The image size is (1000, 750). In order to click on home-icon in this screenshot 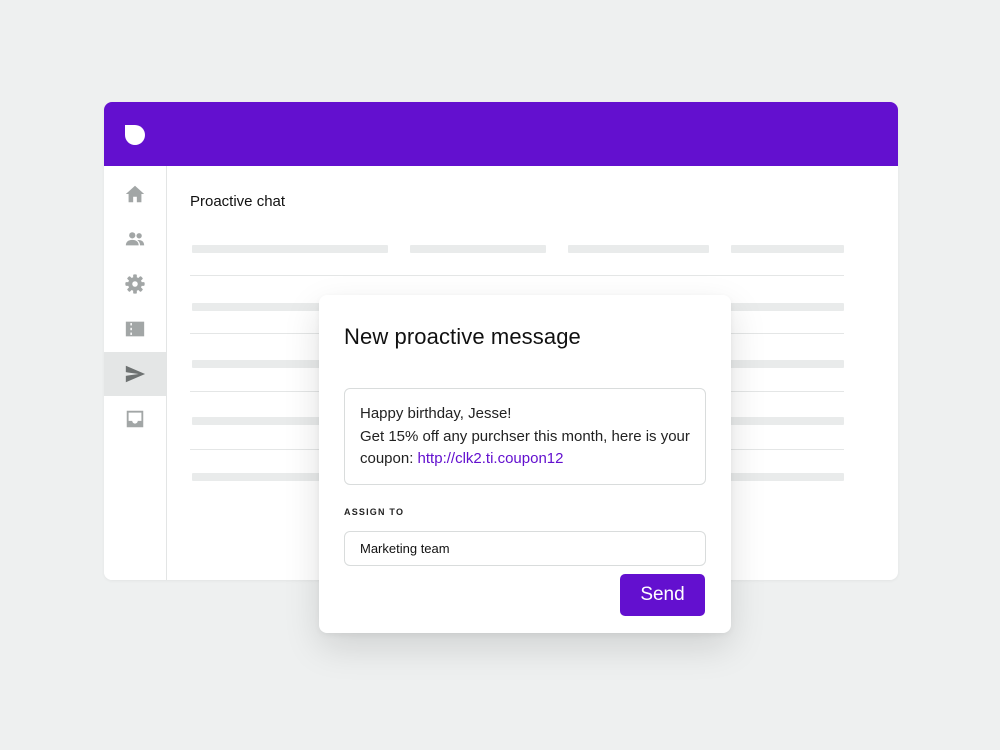, I will do `click(135, 194)`.